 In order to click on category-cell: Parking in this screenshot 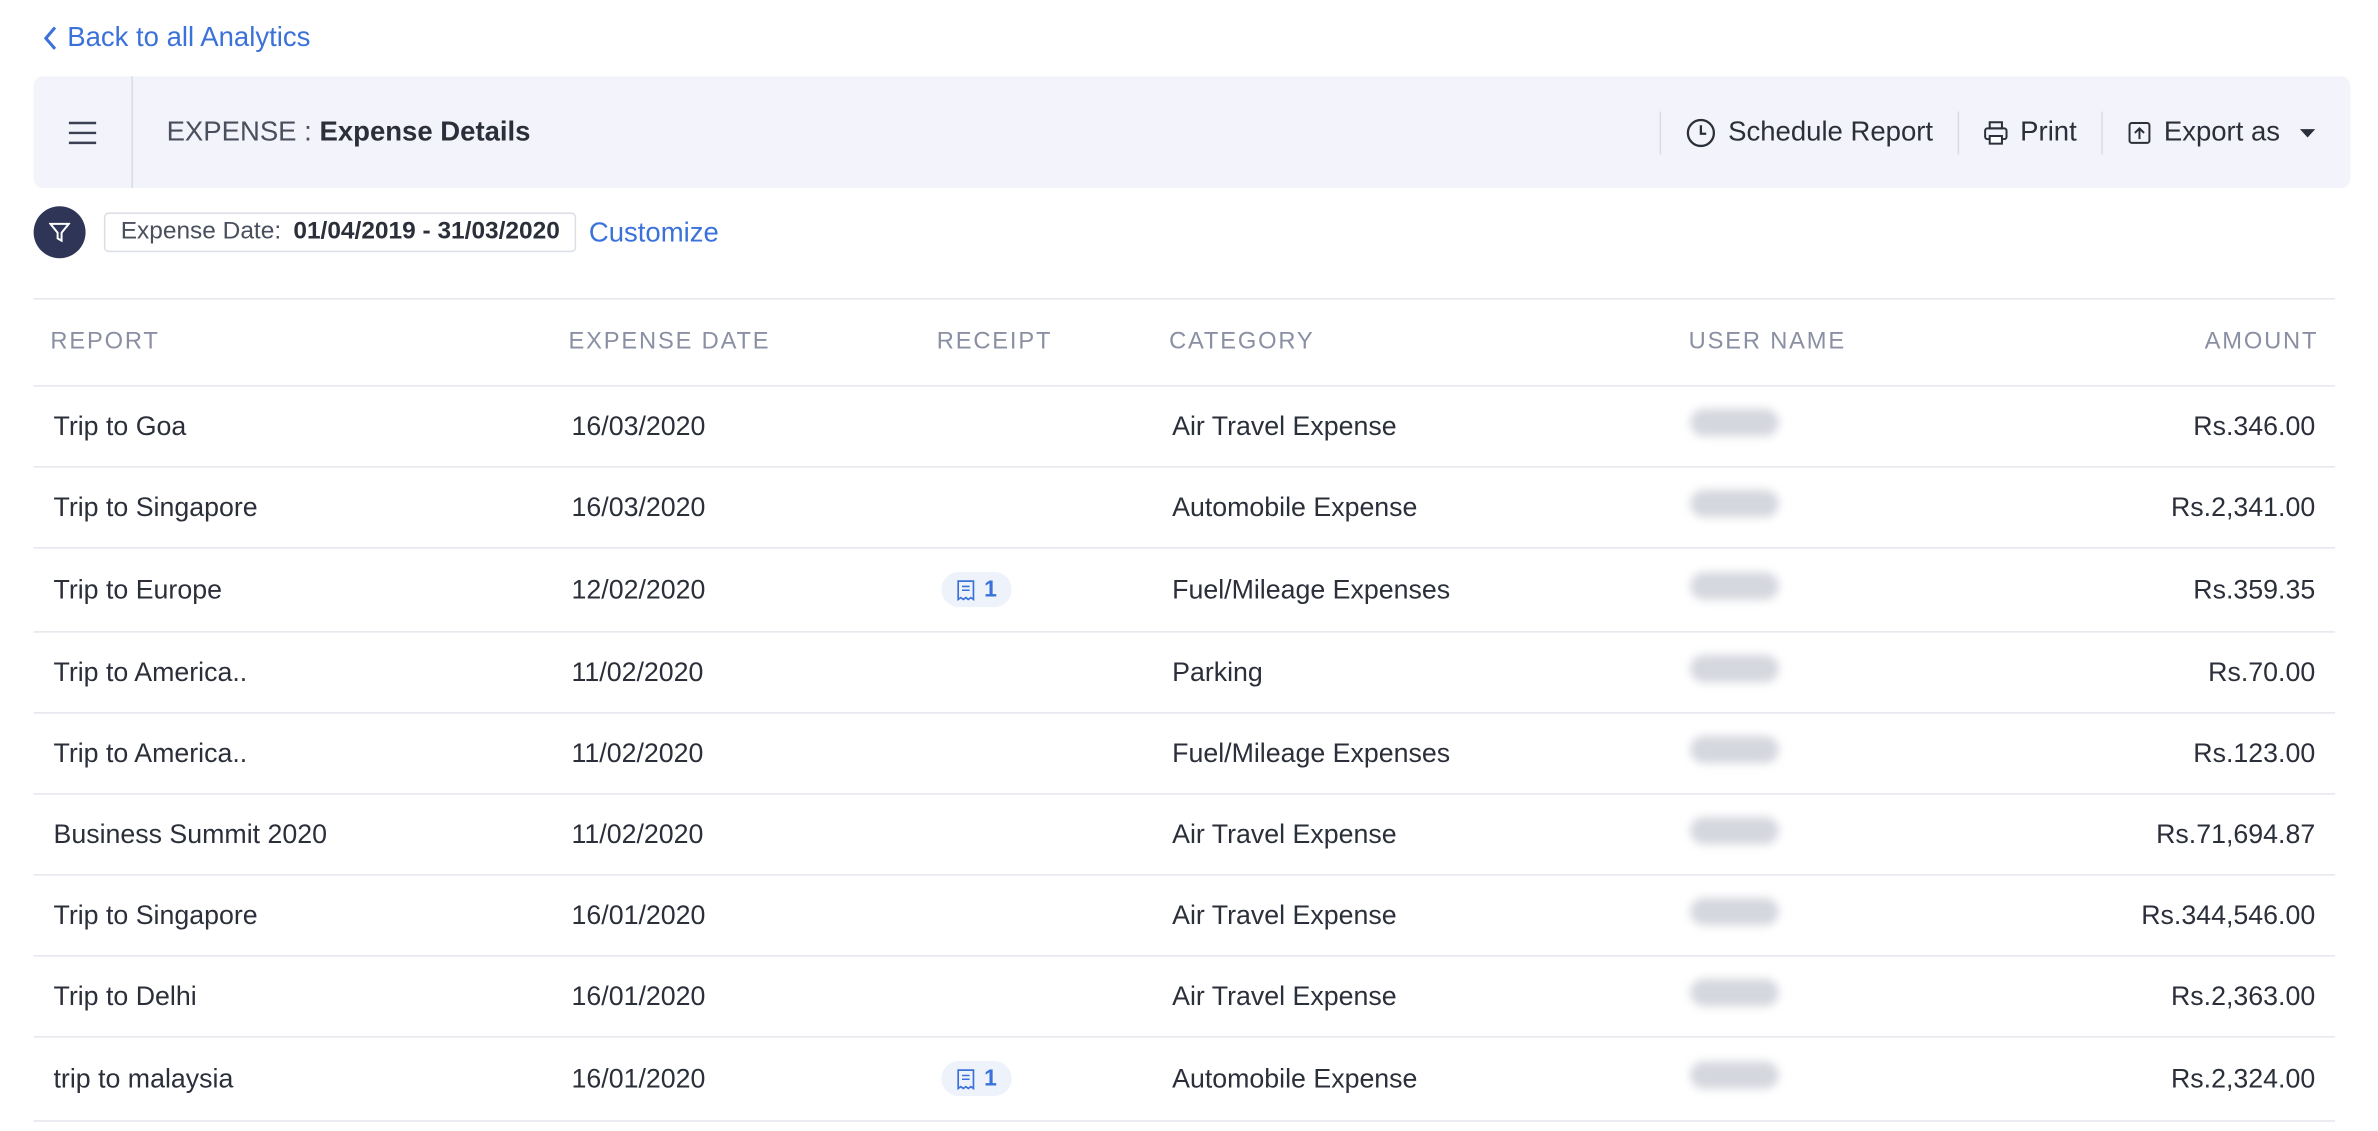, I will do `click(1217, 671)`.